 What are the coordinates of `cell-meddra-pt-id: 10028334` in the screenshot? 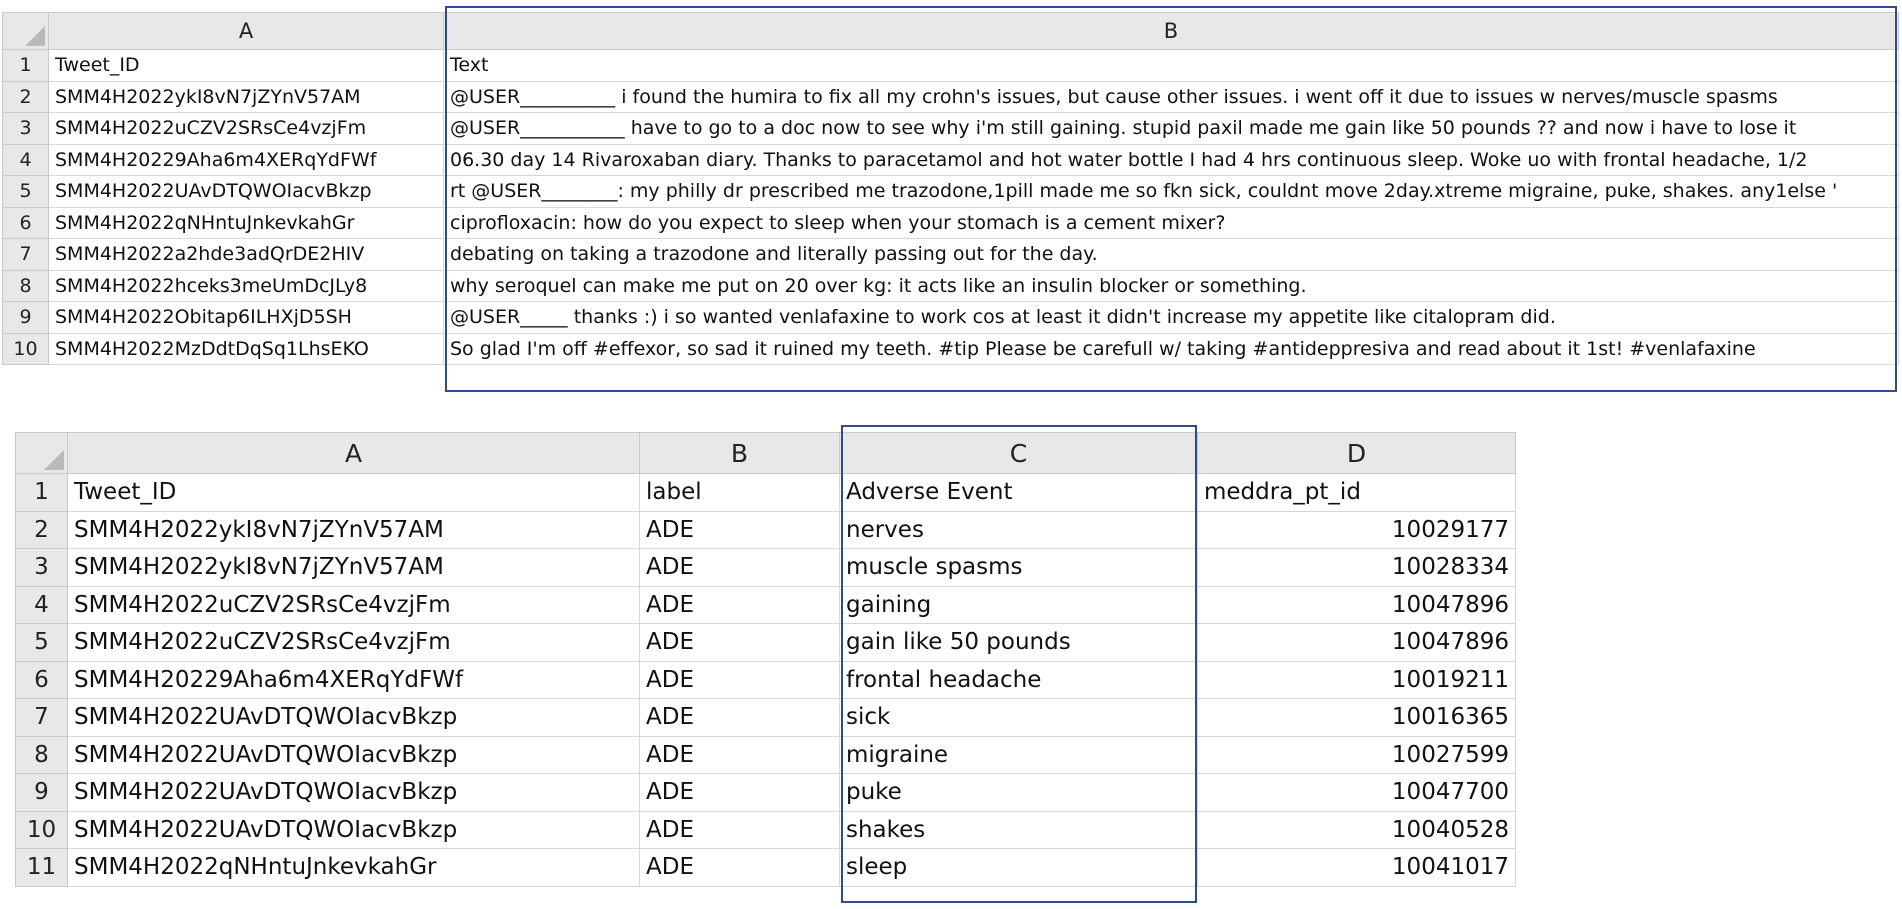 It's located at (1356, 567).